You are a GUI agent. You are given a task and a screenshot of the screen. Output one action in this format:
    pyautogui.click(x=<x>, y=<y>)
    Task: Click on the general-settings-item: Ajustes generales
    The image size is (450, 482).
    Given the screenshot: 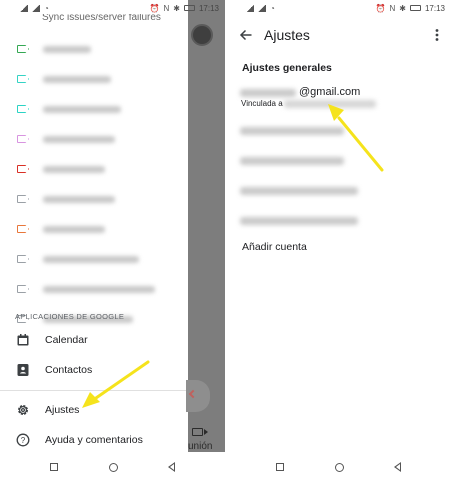 What is the action you would take?
    pyautogui.click(x=287, y=68)
    